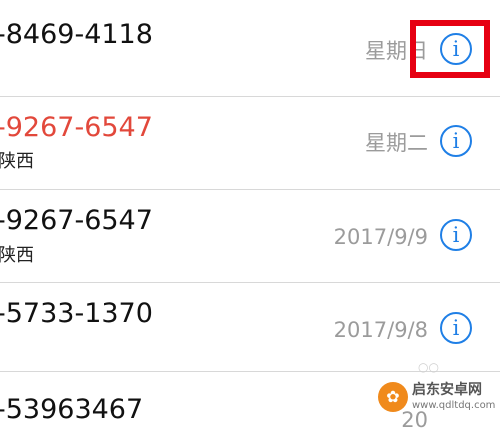  Describe the element at coordinates (393, 397) in the screenshot. I see `watermark-logo-icon: ✿` at that location.